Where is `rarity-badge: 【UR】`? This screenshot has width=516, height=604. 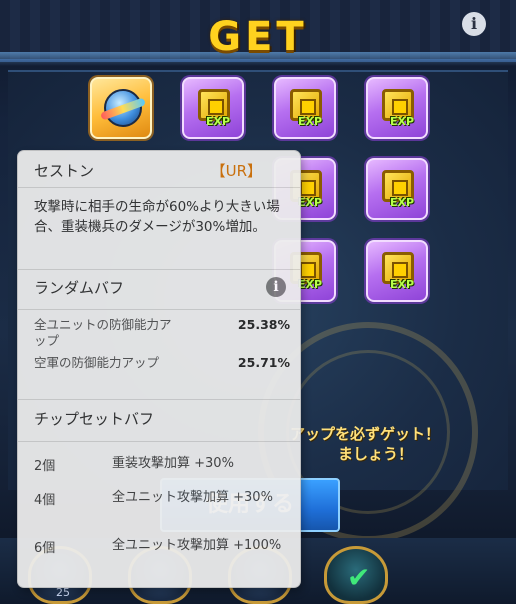 rarity-badge: 【UR】 is located at coordinates (236, 171).